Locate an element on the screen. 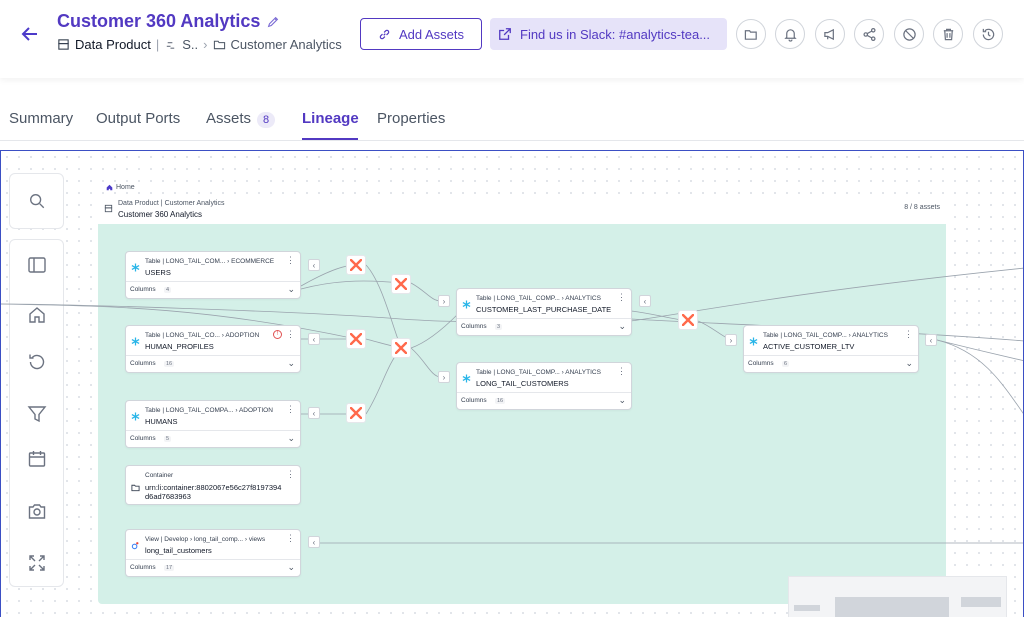 This screenshot has width=1024, height=617. breadcrumb-folder: Customer Analytics is located at coordinates (286, 44).